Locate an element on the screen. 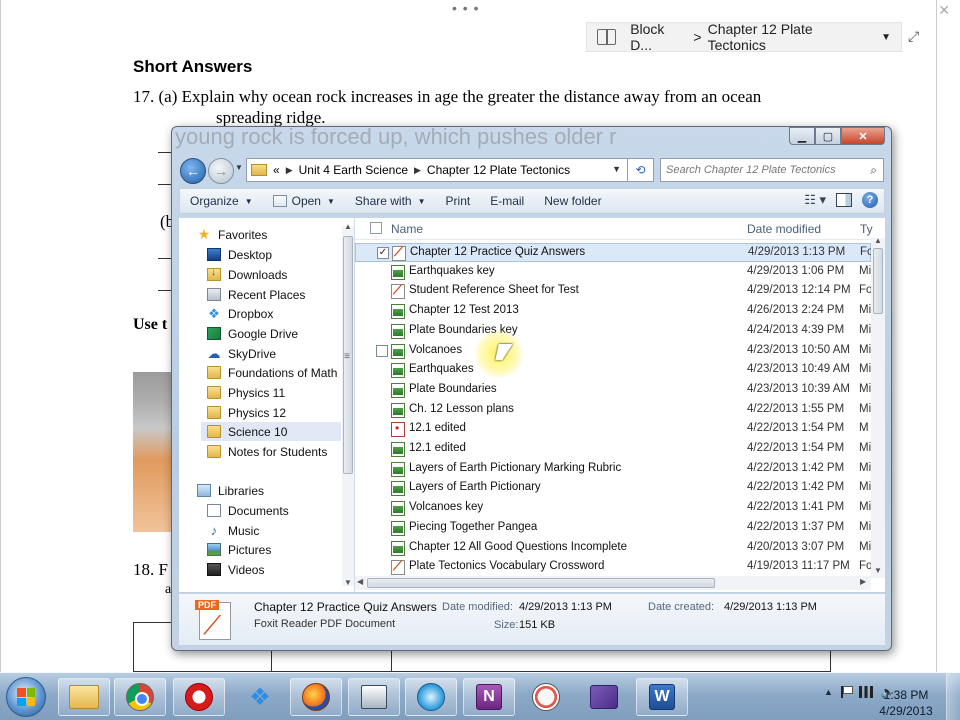 Image resolution: width=960 pixels, height=720 pixels. nav-libraries: Libraries is located at coordinates (230, 490).